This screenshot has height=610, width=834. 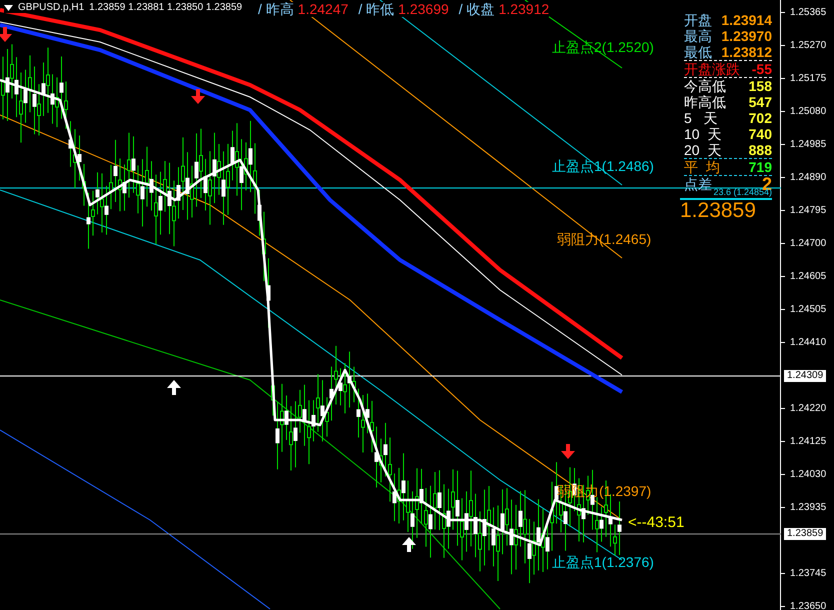 I want to click on axis-tick-label: 1.23935, so click(x=808, y=508).